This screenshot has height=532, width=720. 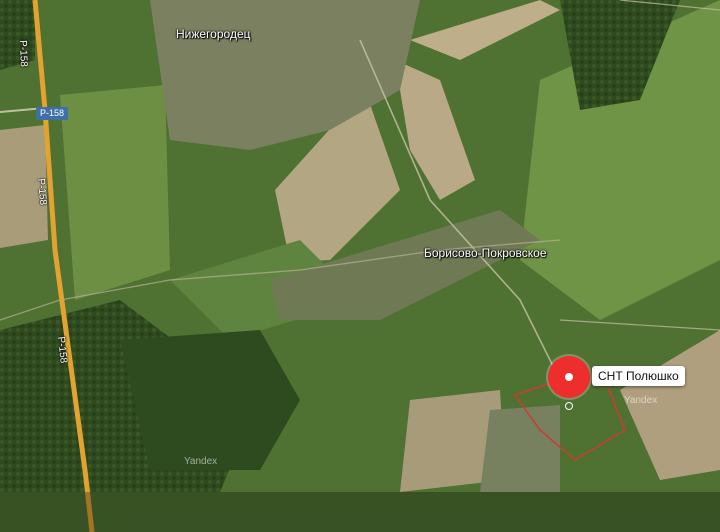 I want to click on highway-label-upper: Р-158, so click(x=42, y=192).